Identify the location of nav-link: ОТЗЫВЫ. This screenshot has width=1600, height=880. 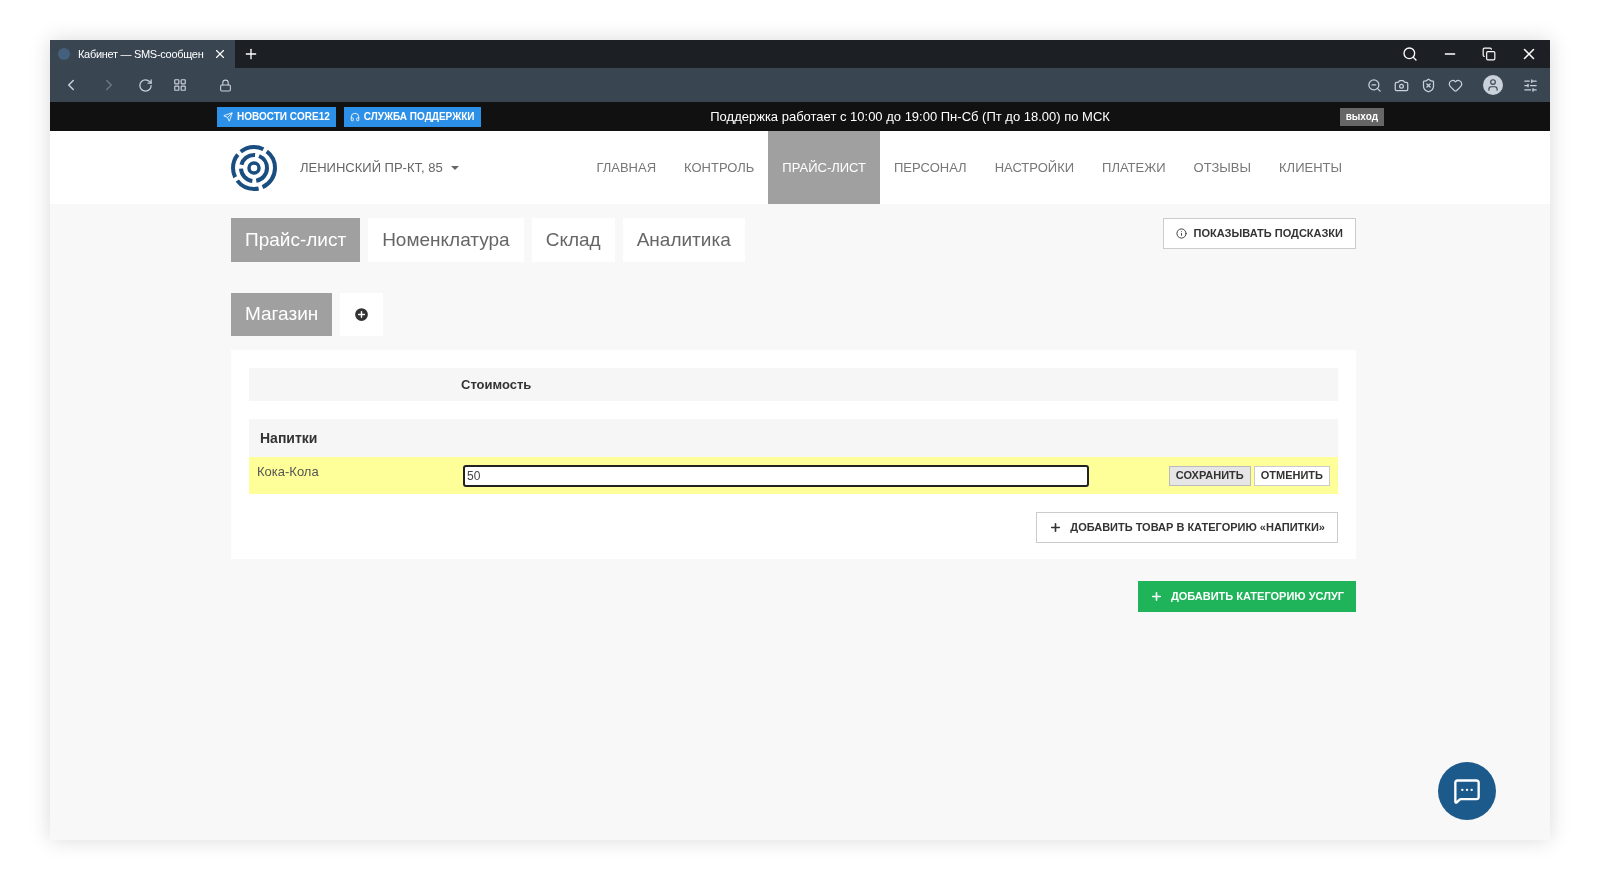
(1222, 167).